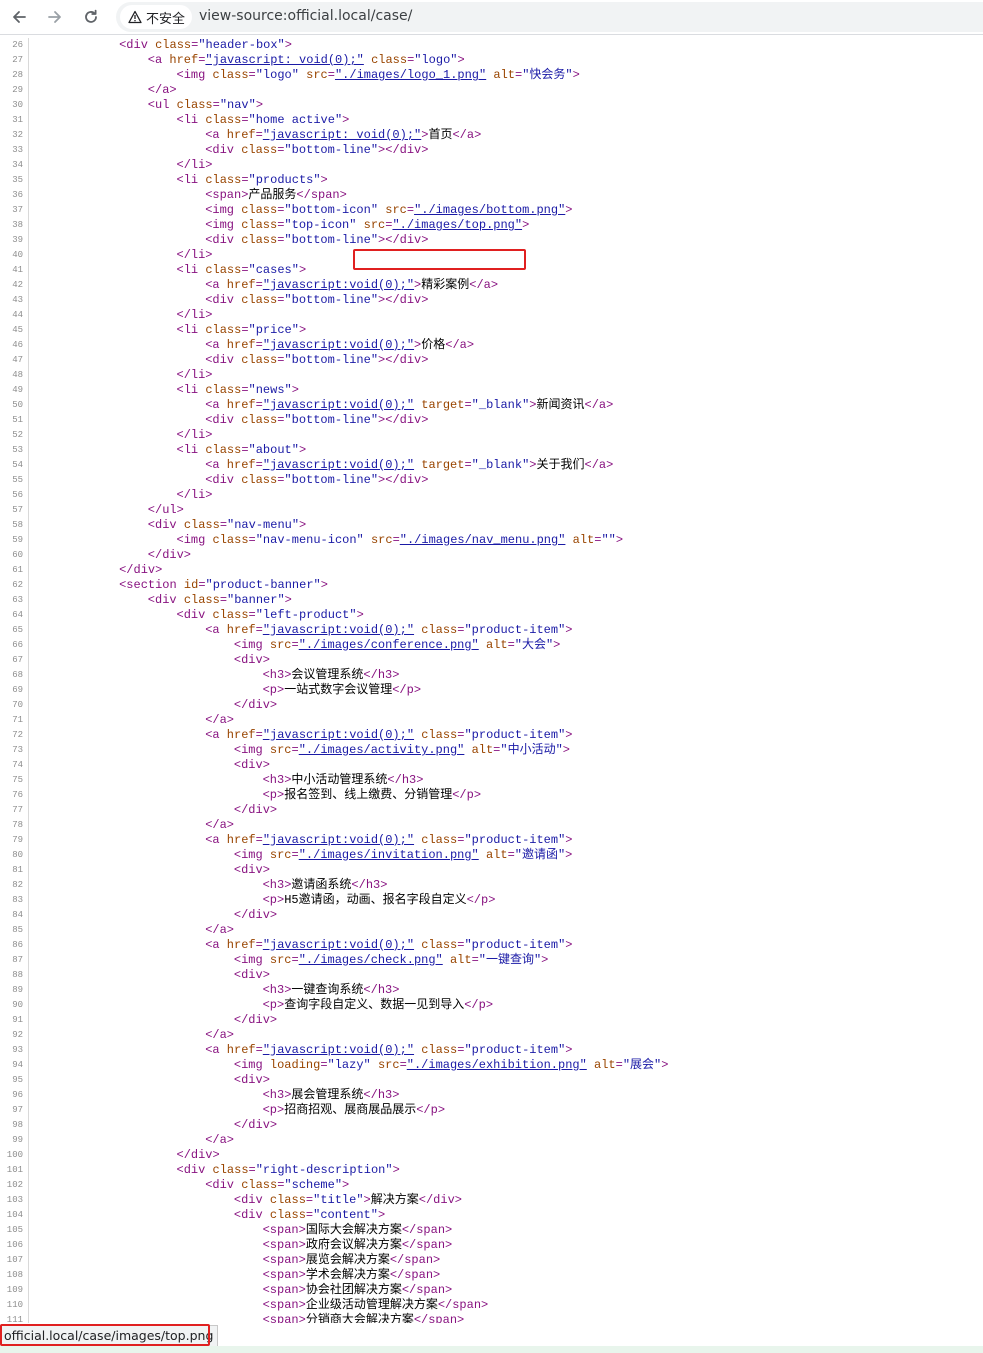 The image size is (983, 1353). Describe the element at coordinates (316, 300) in the screenshot. I see `code-text: <div class="bottom-line"></div>` at that location.